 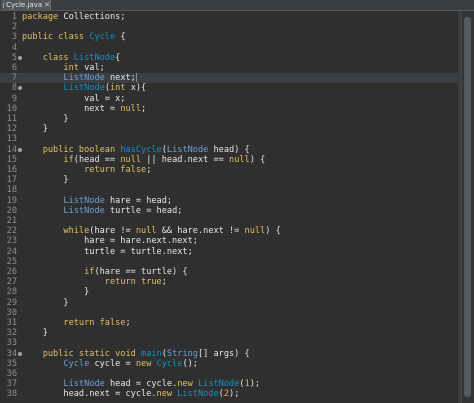 What do you see at coordinates (231, 292) in the screenshot?
I see `code-line: 28 }` at bounding box center [231, 292].